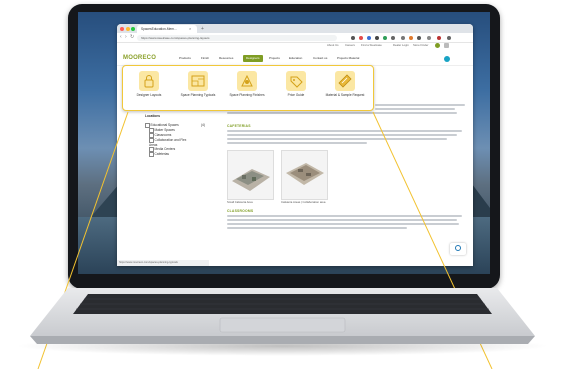  Describe the element at coordinates (282, 340) in the screenshot. I see `base-edge` at that location.